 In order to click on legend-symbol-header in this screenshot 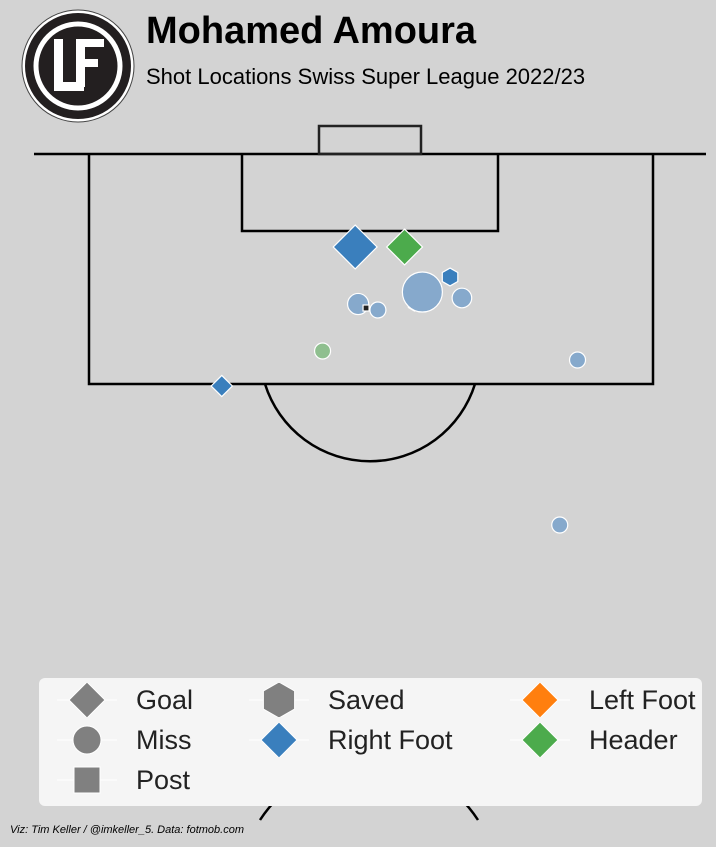, I will do `click(540, 740)`.